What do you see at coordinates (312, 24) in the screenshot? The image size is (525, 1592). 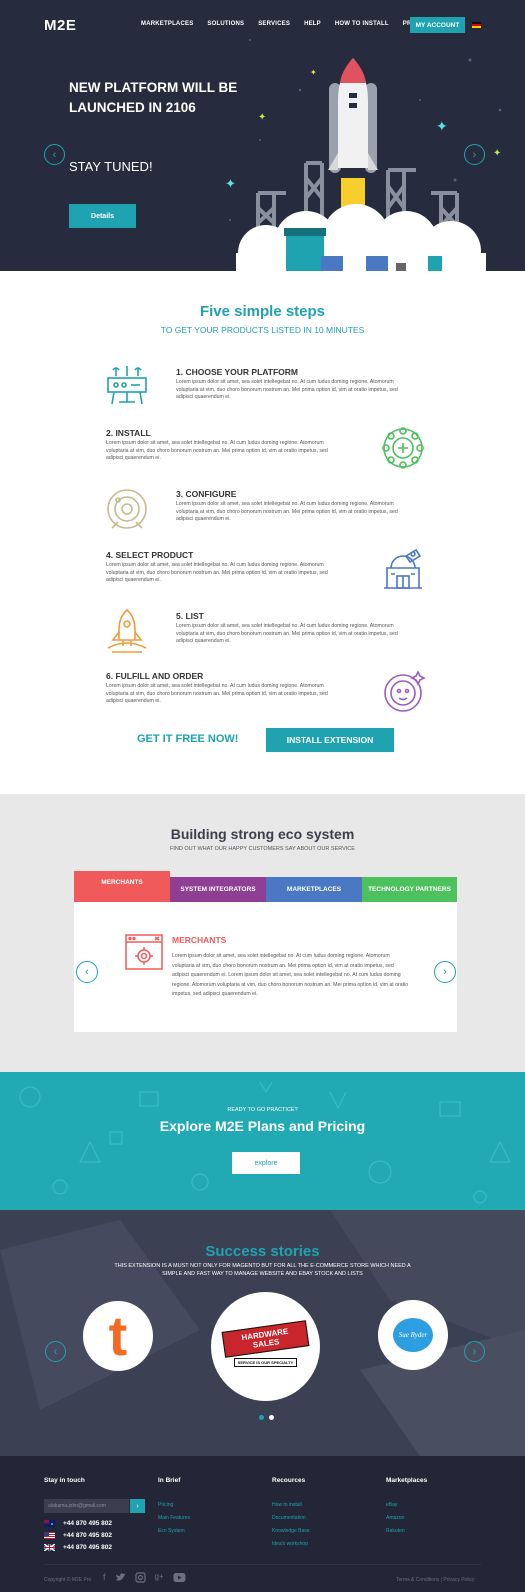 I see `nav-help: HELP` at bounding box center [312, 24].